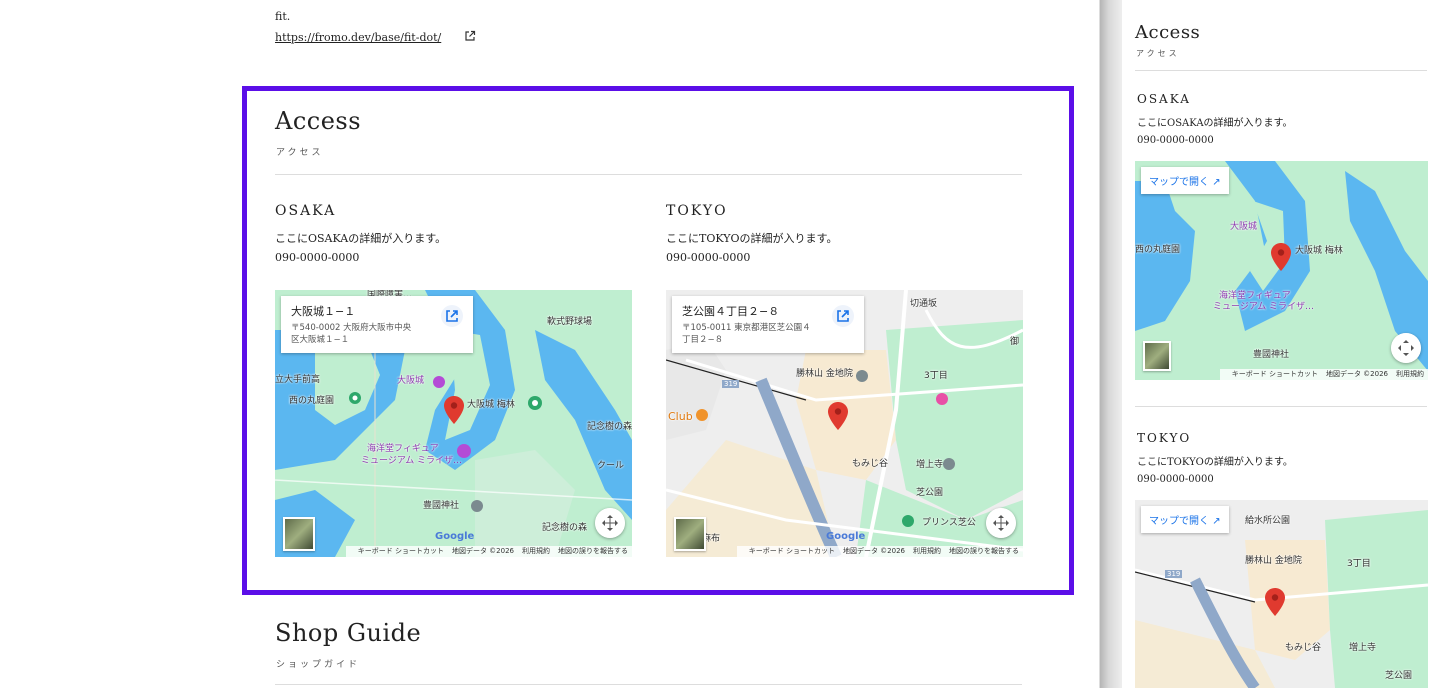 The height and width of the screenshot is (688, 1440). What do you see at coordinates (731, 311) in the screenshot?
I see `place-title: 芝公園４丁目２−８` at bounding box center [731, 311].